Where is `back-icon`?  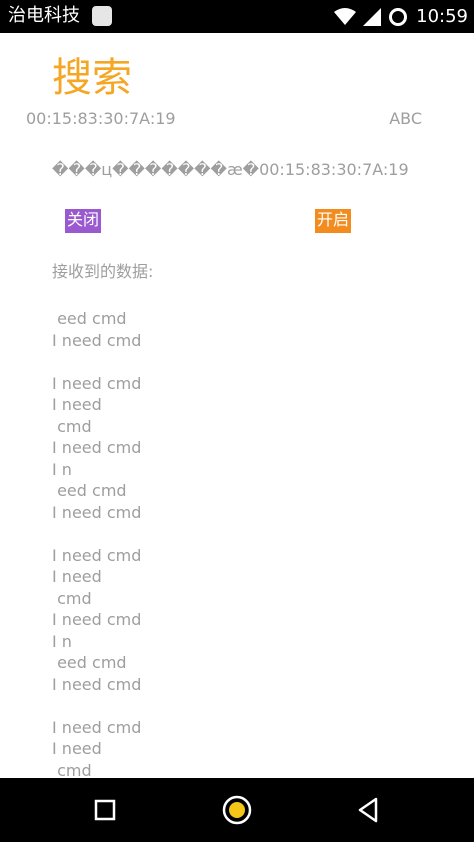
back-icon is located at coordinates (368, 810).